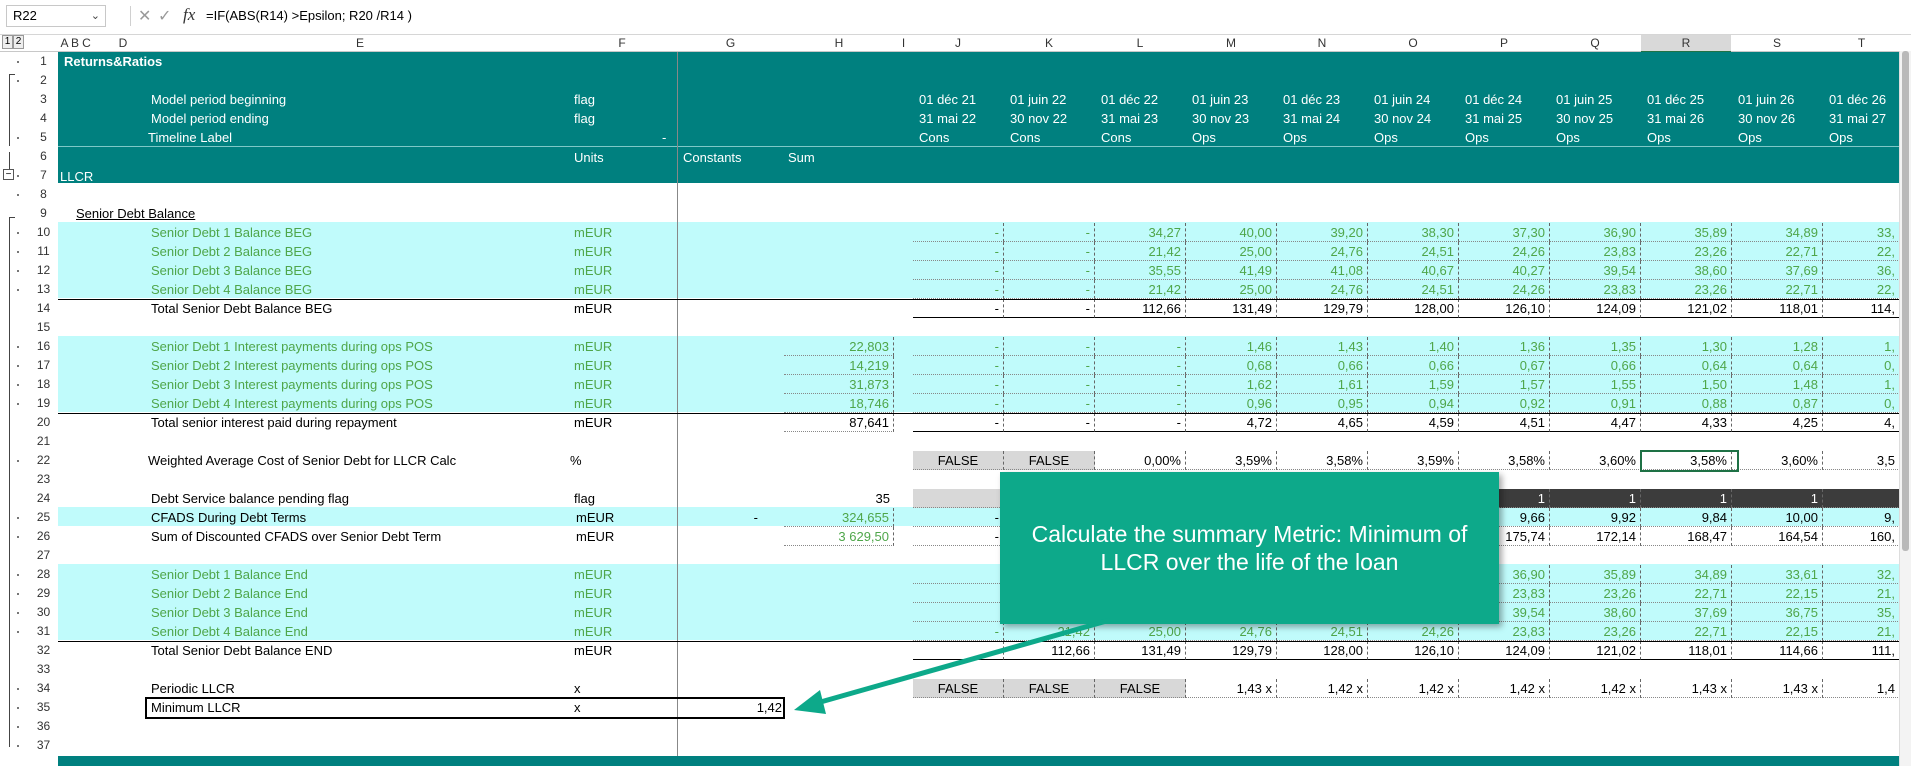  What do you see at coordinates (43, 289) in the screenshot?
I see `row-header-13: 13` at bounding box center [43, 289].